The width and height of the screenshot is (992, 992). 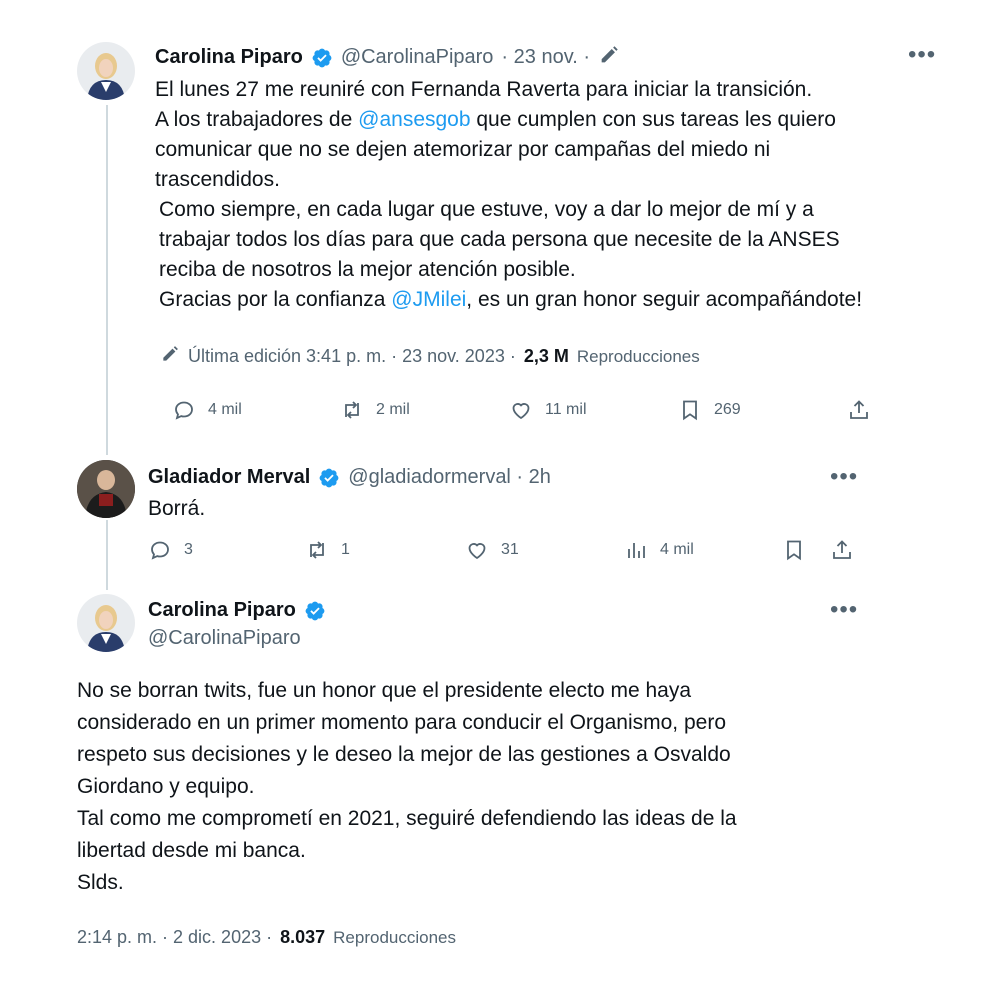 What do you see at coordinates (188, 549) in the screenshot?
I see `reply-count: 3` at bounding box center [188, 549].